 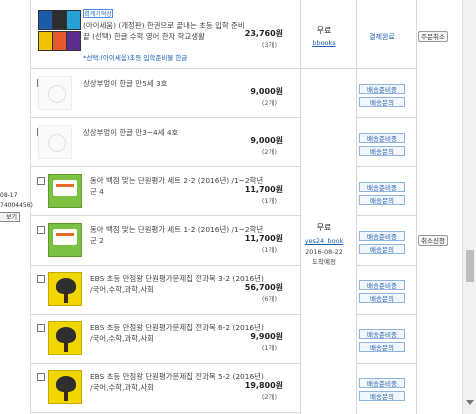 What do you see at coordinates (324, 262) in the screenshot?
I see `delivery-note: 도착예정` at bounding box center [324, 262].